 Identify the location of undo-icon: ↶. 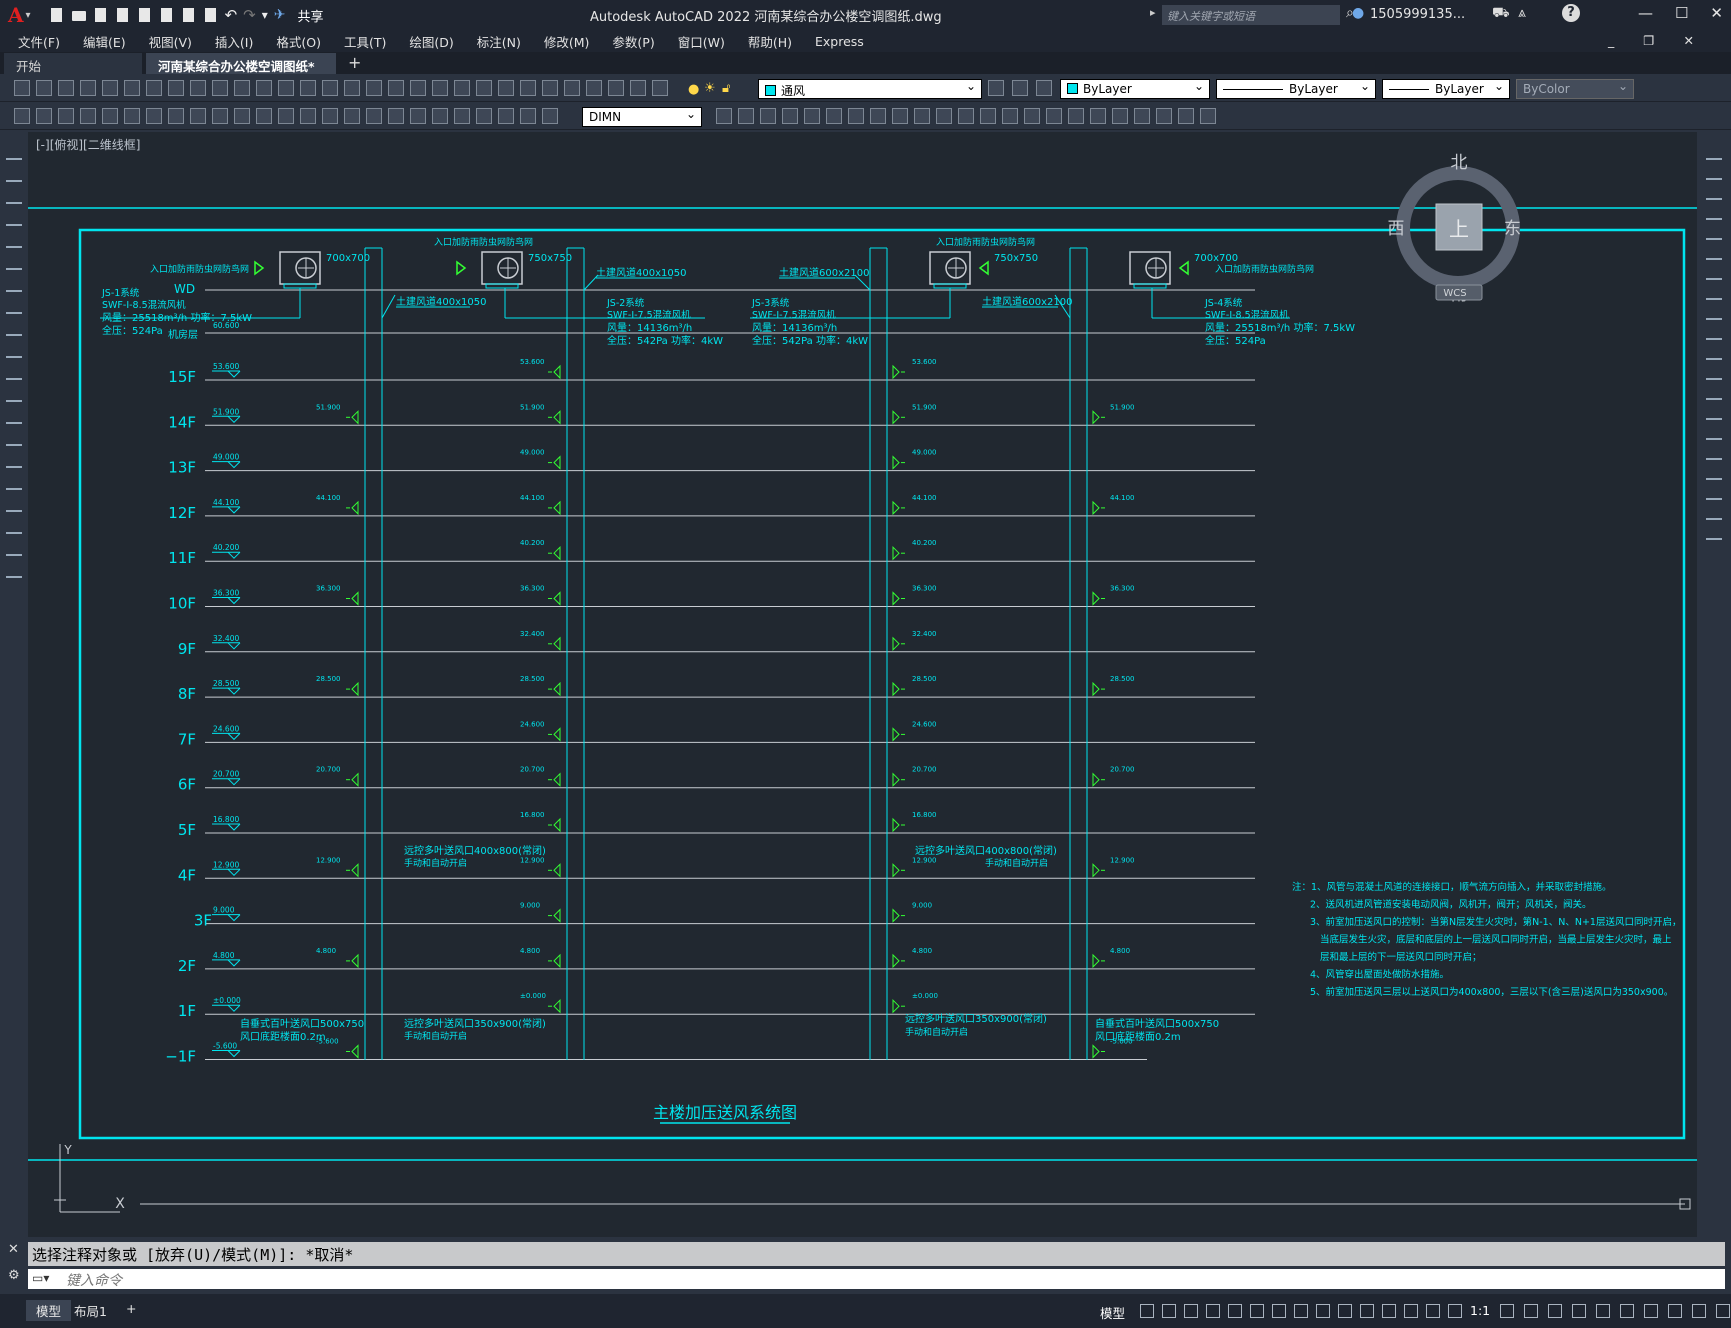
(231, 15).